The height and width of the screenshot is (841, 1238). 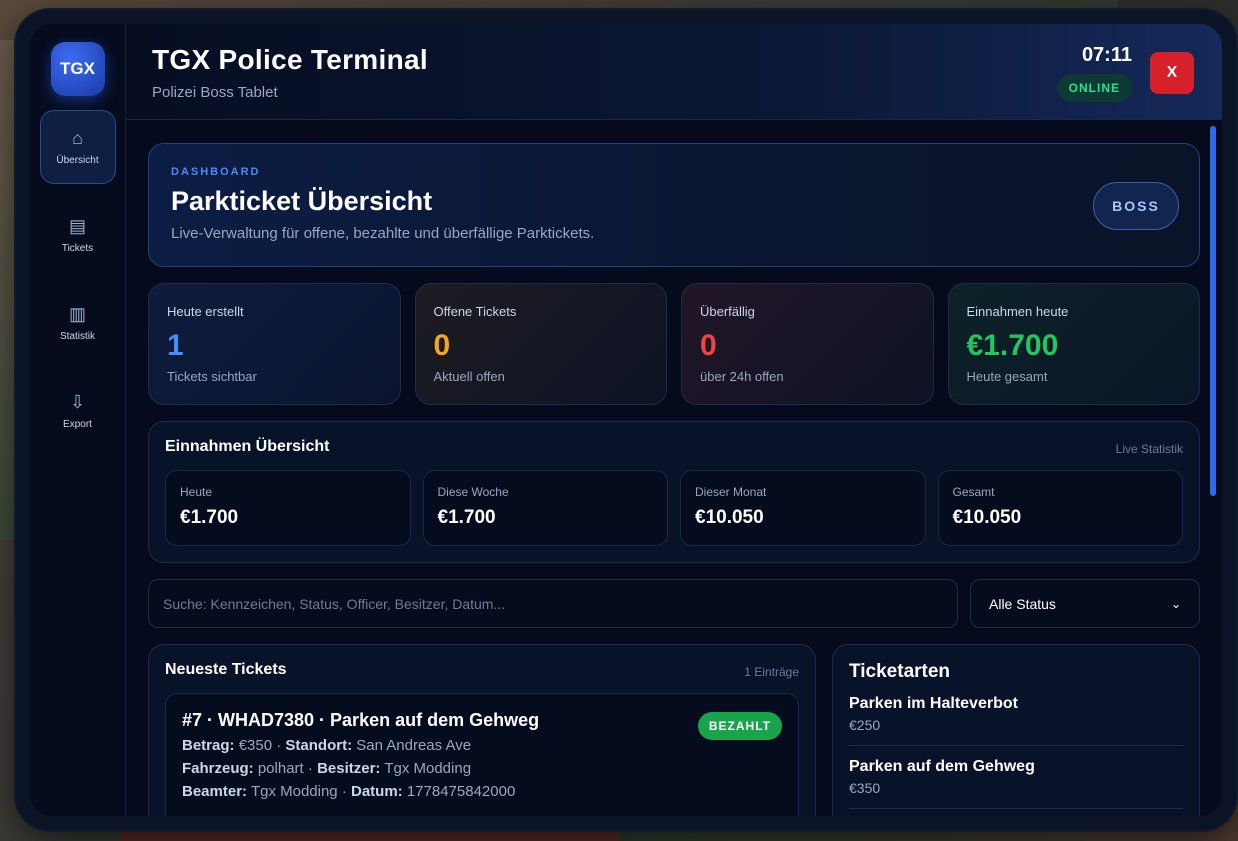 I want to click on stat-subtext: Tickets sichtbar, so click(x=212, y=376).